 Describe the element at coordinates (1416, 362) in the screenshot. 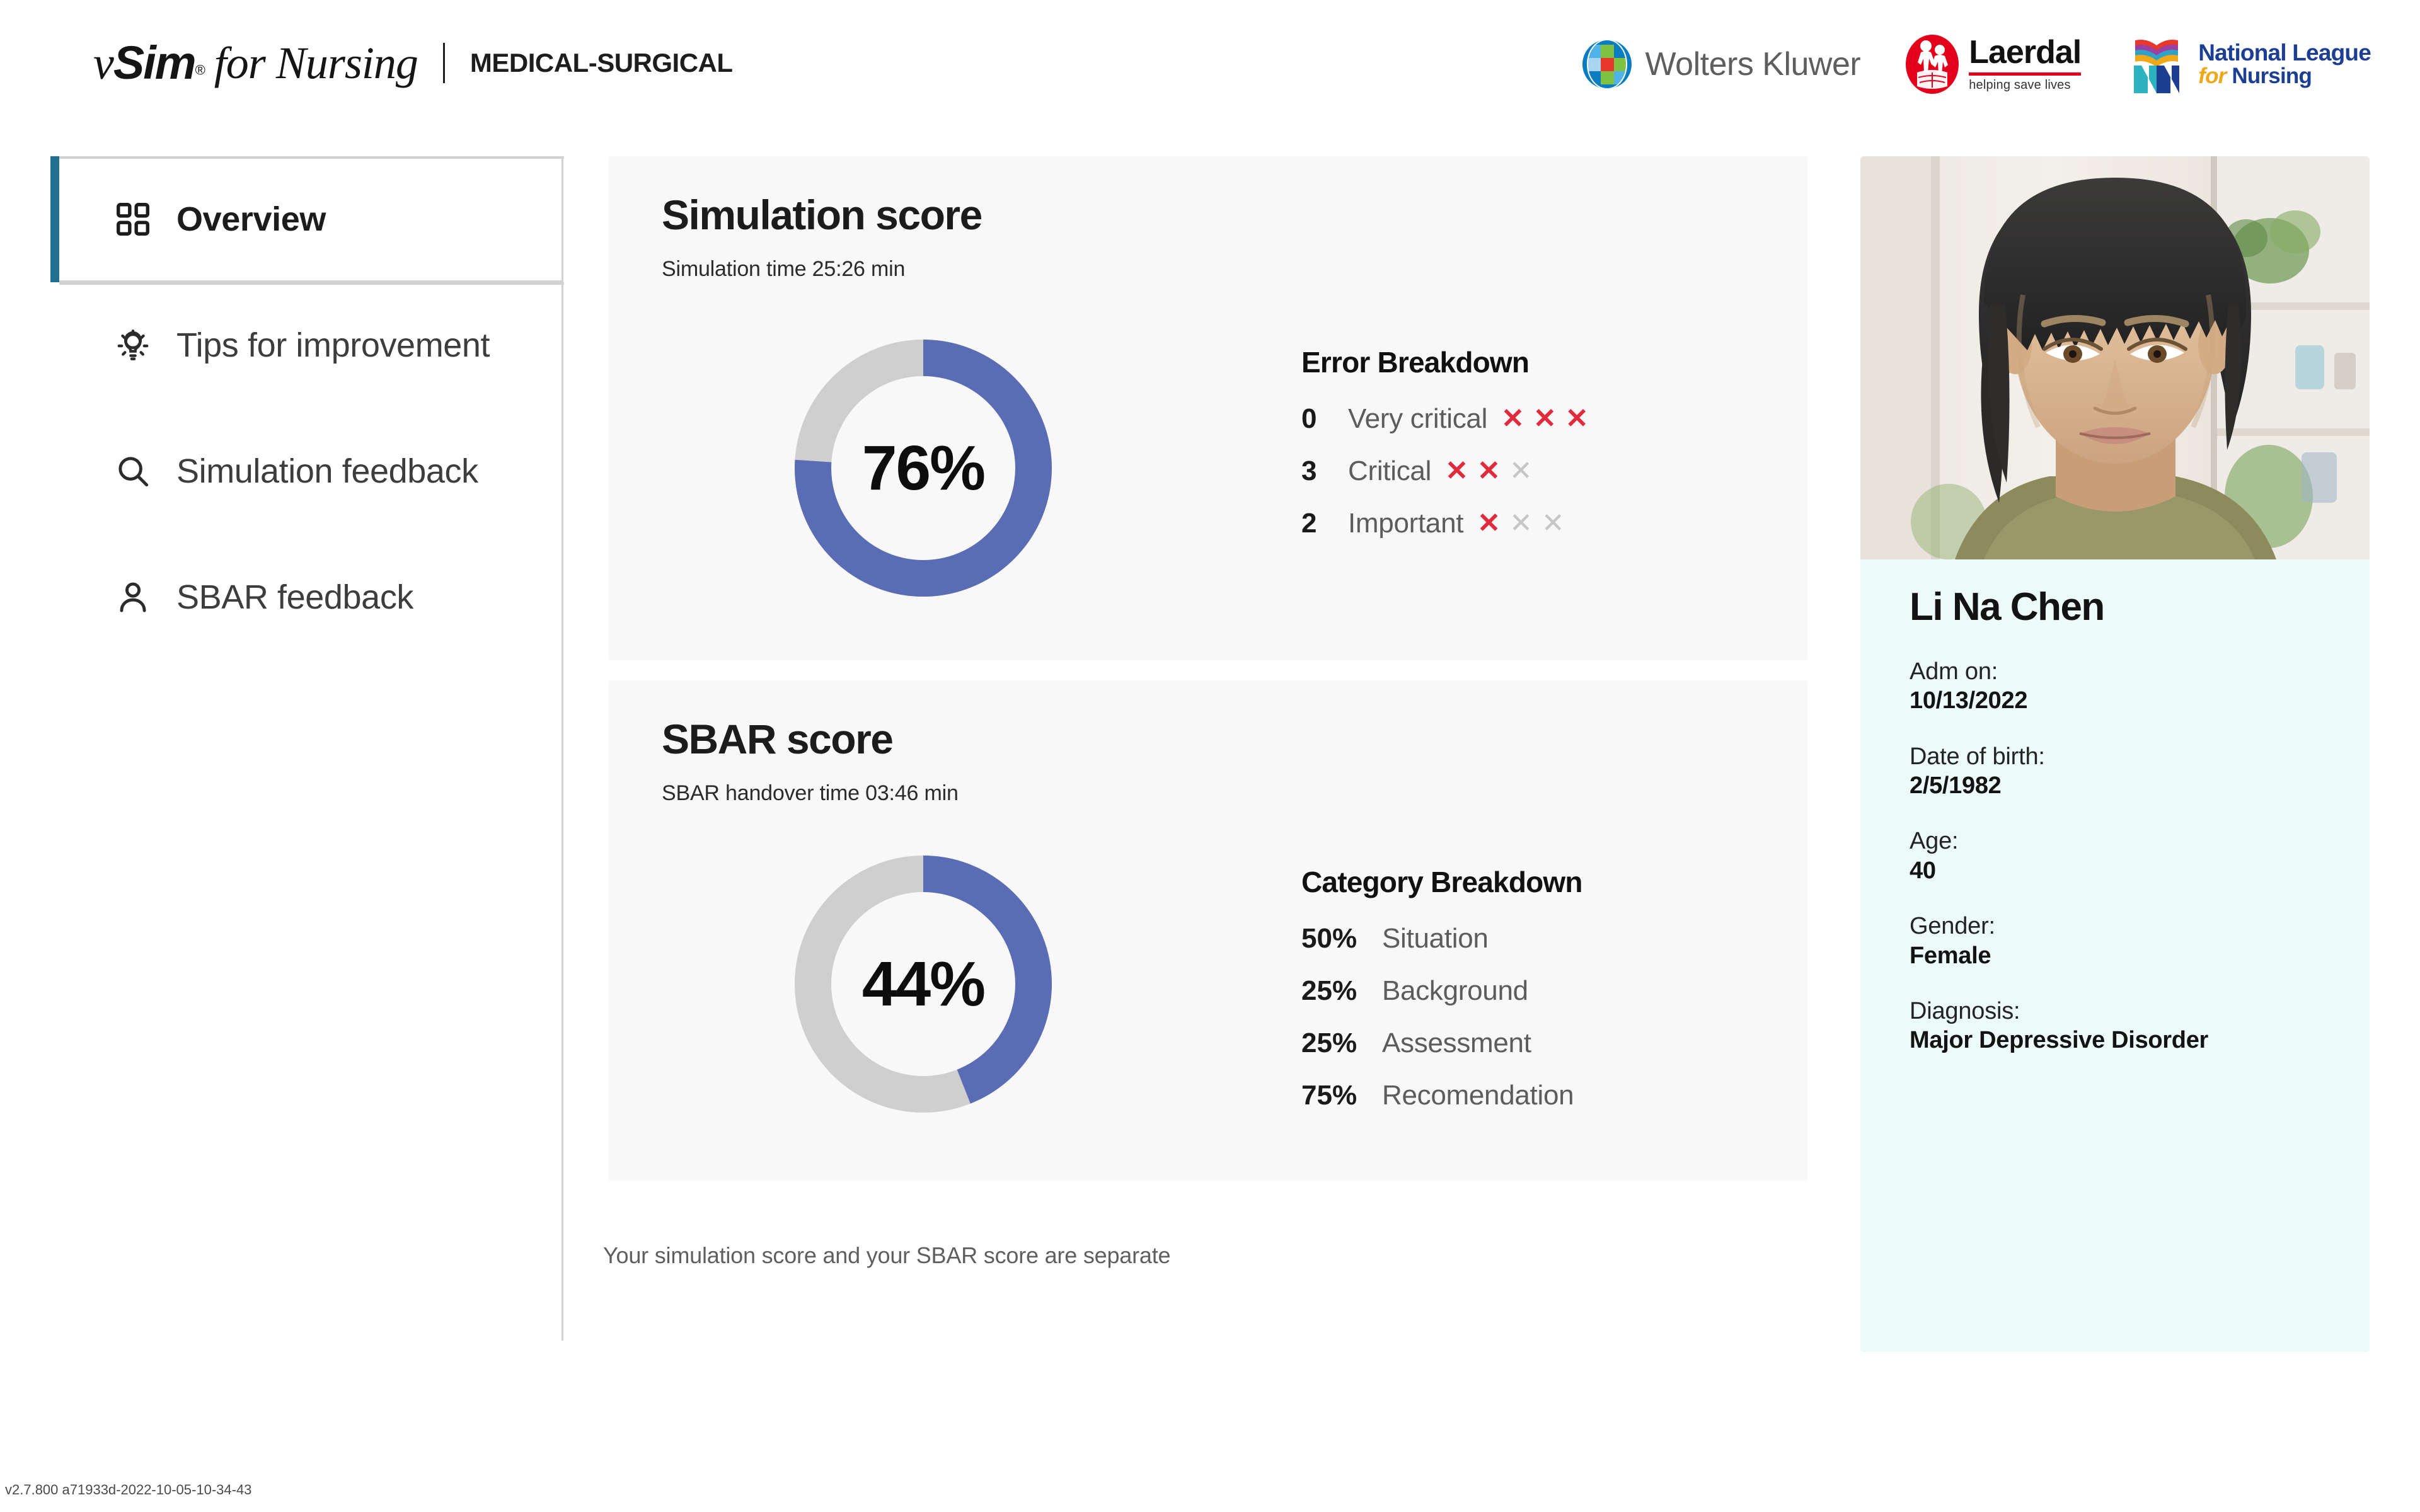

I see `error-breakdown-title: Error Breakdown` at that location.